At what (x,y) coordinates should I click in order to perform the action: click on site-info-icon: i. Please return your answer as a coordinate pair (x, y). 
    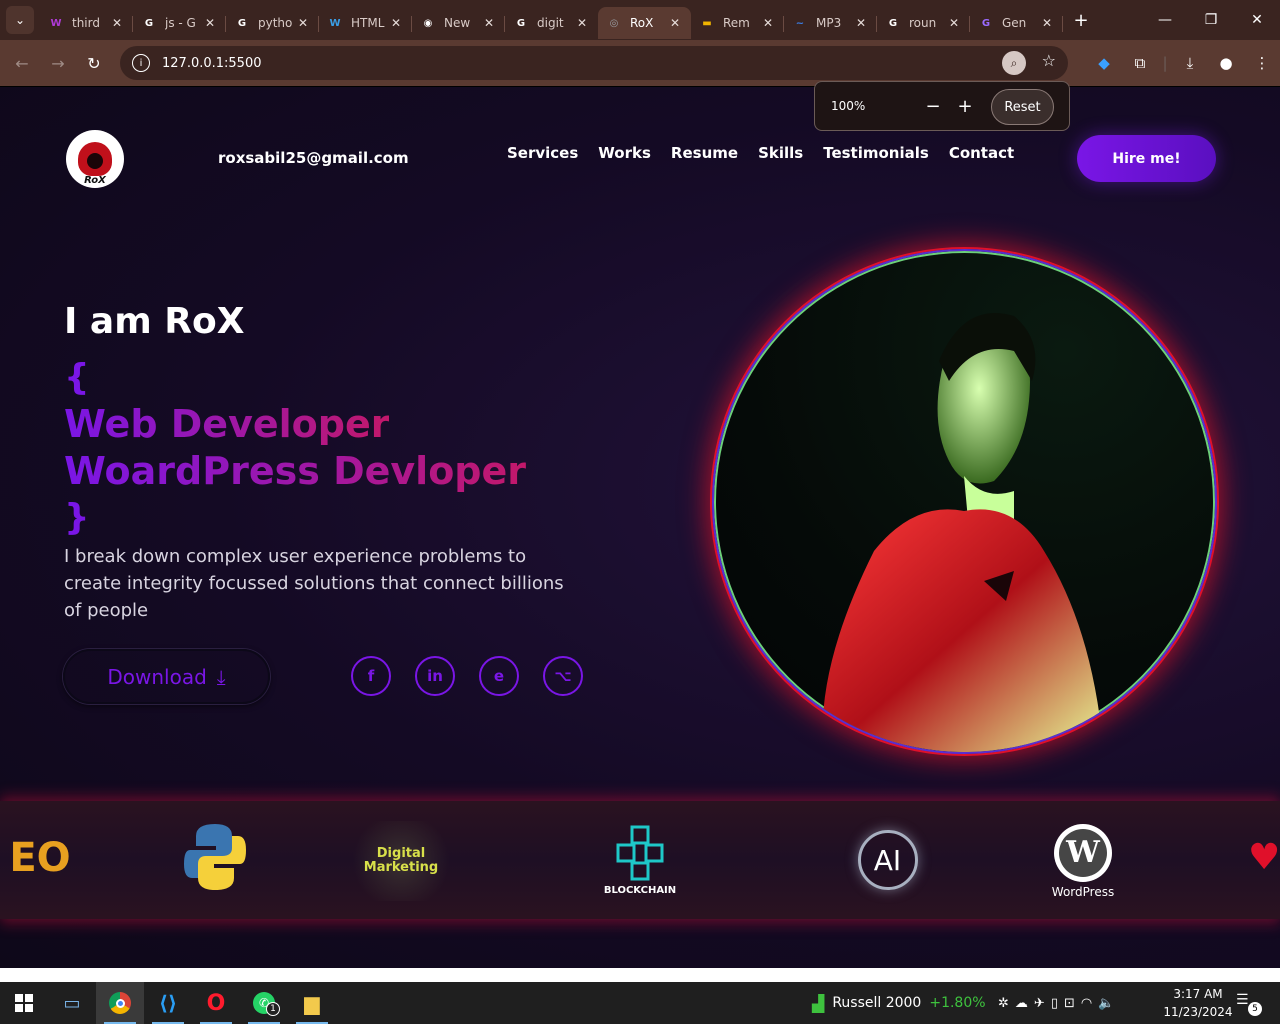
    Looking at the image, I should click on (141, 63).